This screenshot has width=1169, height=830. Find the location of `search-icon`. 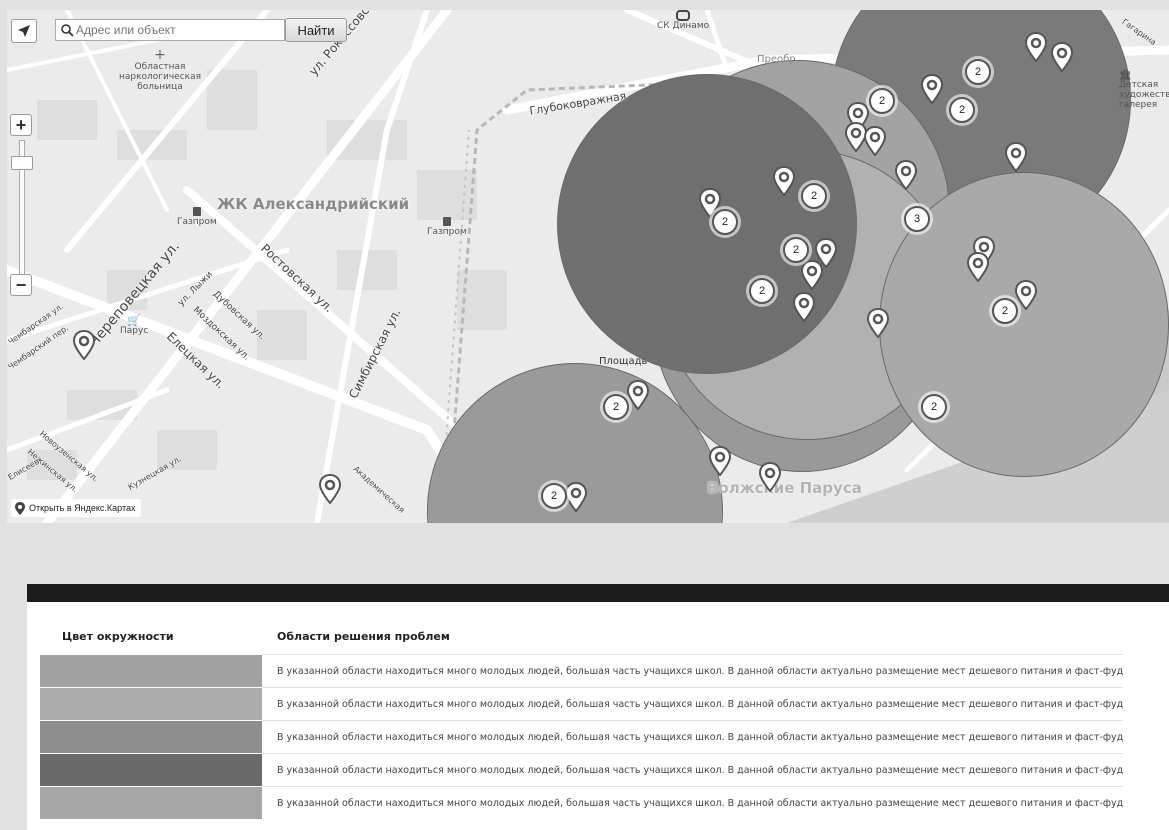

search-icon is located at coordinates (67, 30).